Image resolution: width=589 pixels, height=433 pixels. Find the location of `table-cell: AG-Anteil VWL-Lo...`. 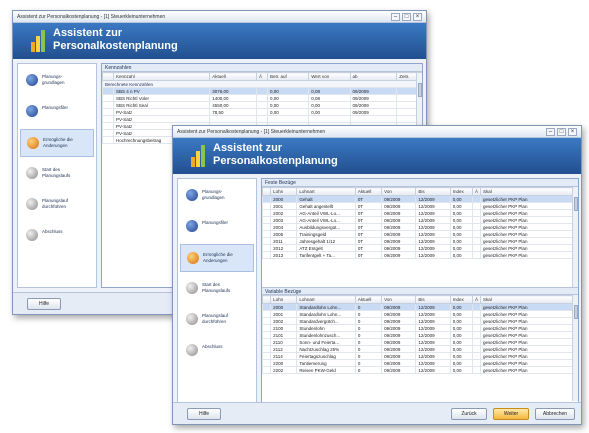

table-cell: AG-Anteil VWL-Lo... is located at coordinates (326, 220).